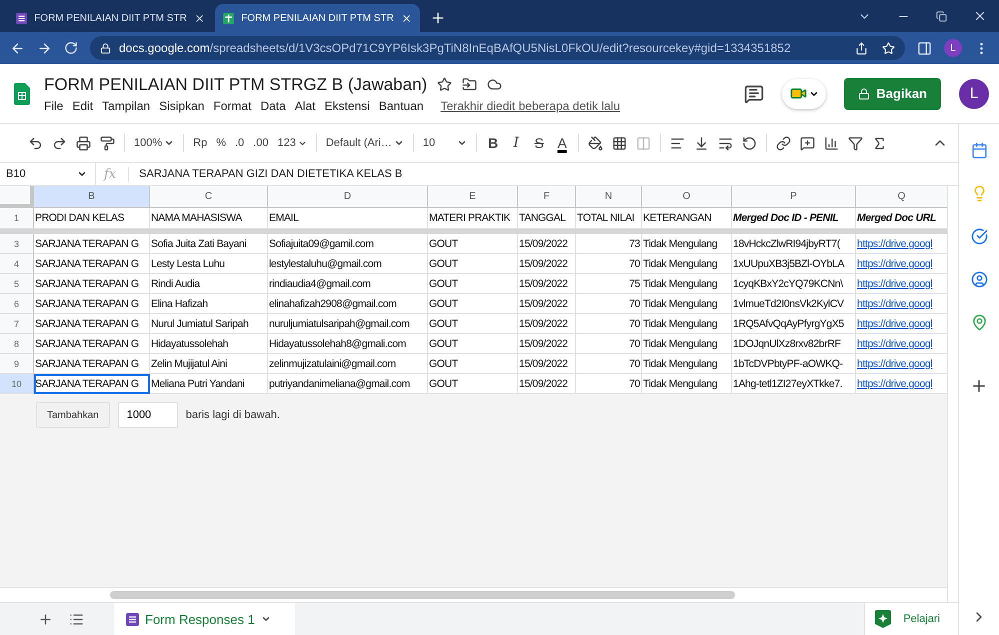 The height and width of the screenshot is (635, 999). I want to click on format-button: Rp, so click(200, 143).